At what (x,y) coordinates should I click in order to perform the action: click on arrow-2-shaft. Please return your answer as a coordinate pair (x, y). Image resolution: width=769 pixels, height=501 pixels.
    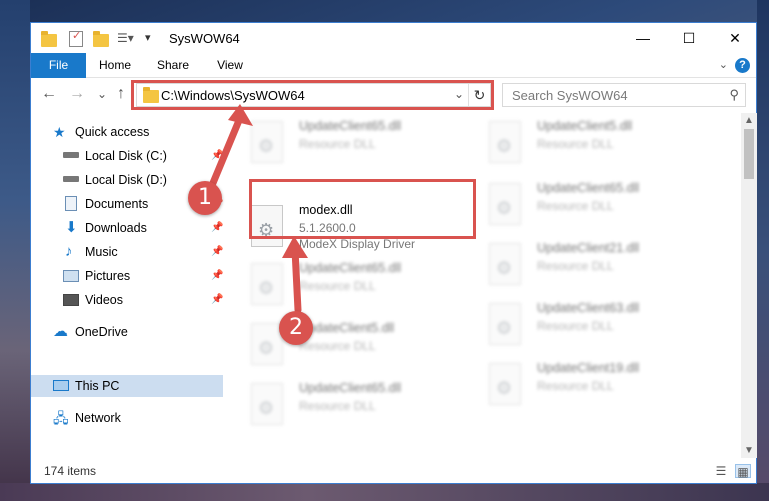
    Looking at the image, I should click on (296, 280).